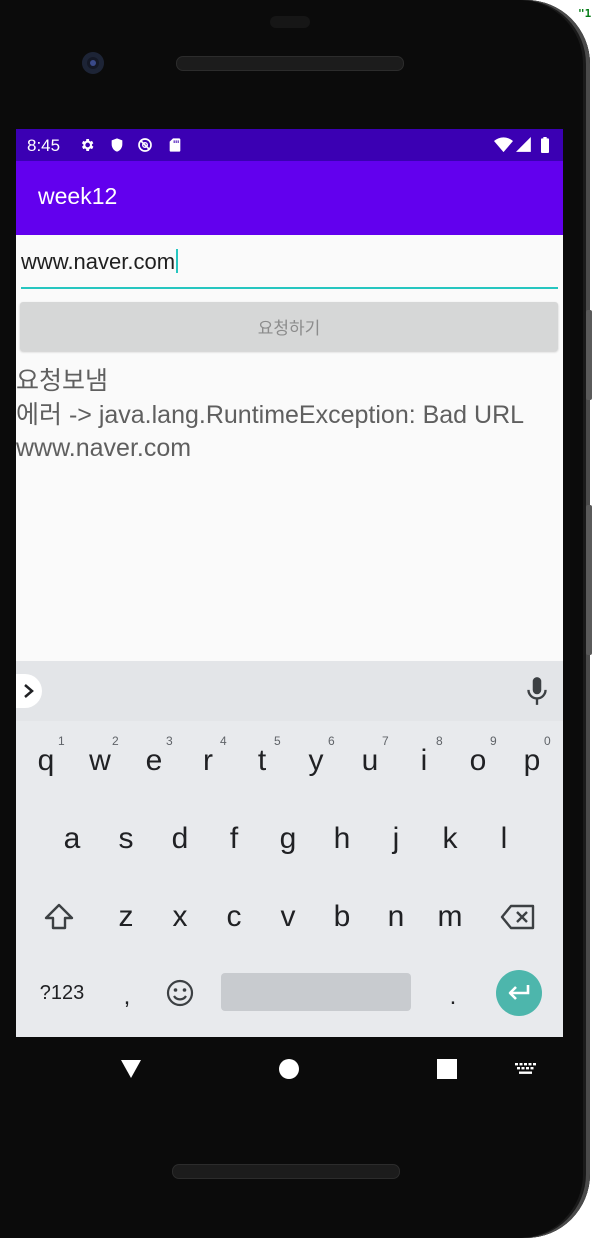 This screenshot has width=593, height=1238. What do you see at coordinates (439, 741) in the screenshot?
I see `key-hint: 8` at bounding box center [439, 741].